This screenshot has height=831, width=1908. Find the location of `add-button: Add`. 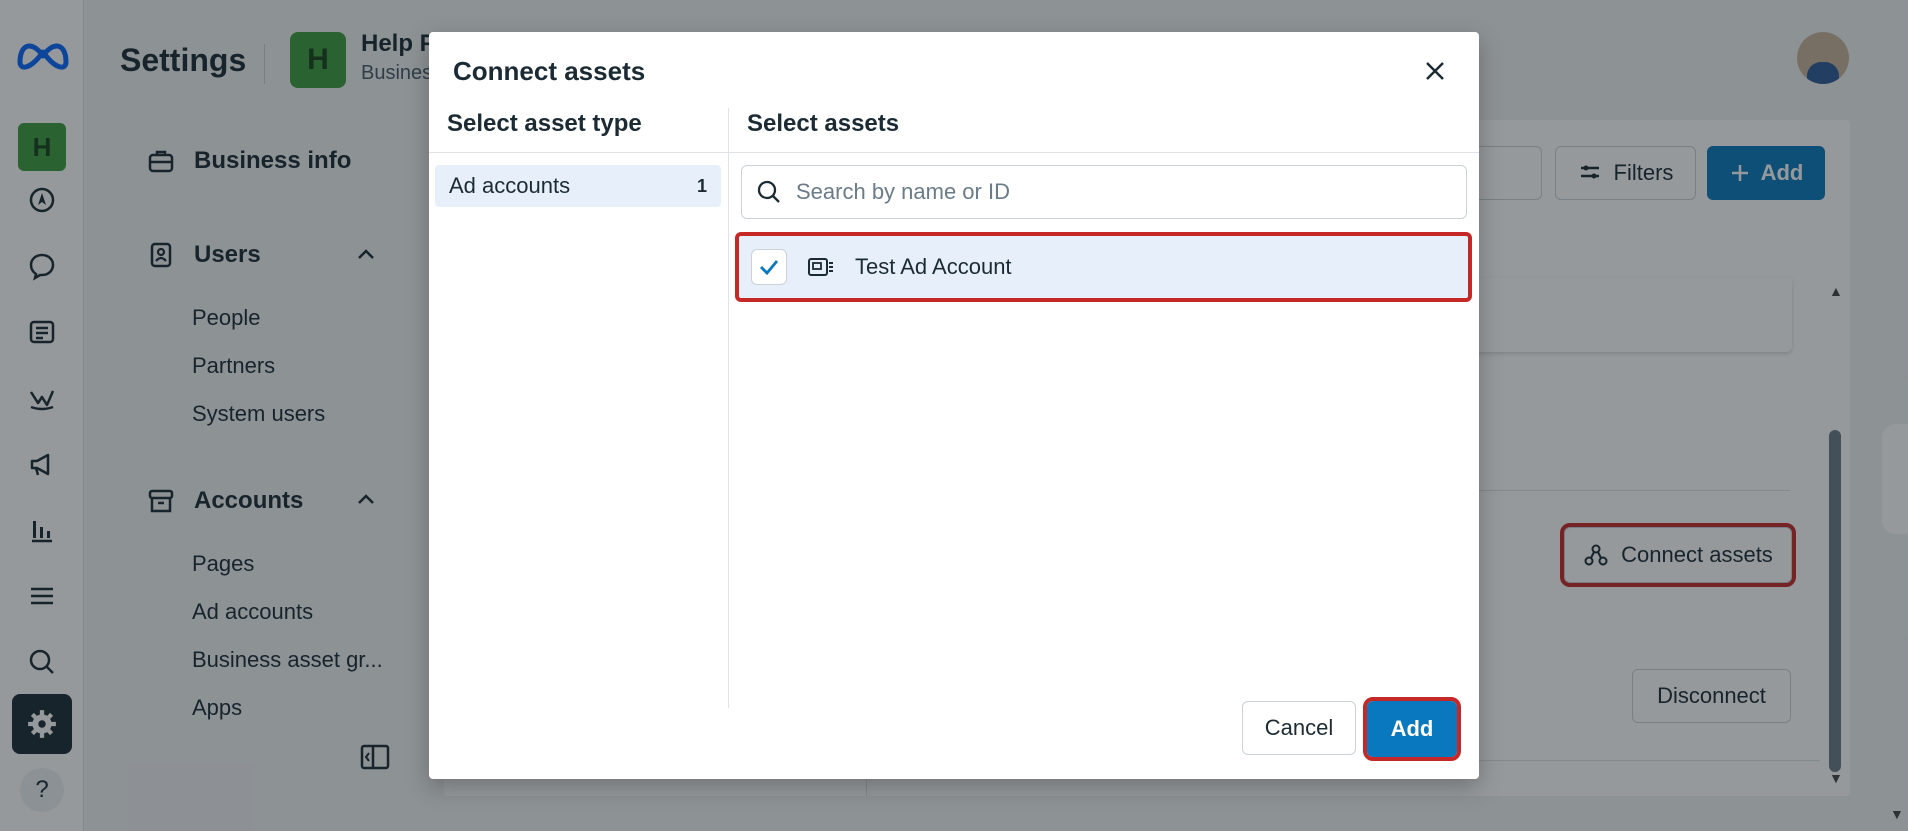

add-button: Add is located at coordinates (1412, 729).